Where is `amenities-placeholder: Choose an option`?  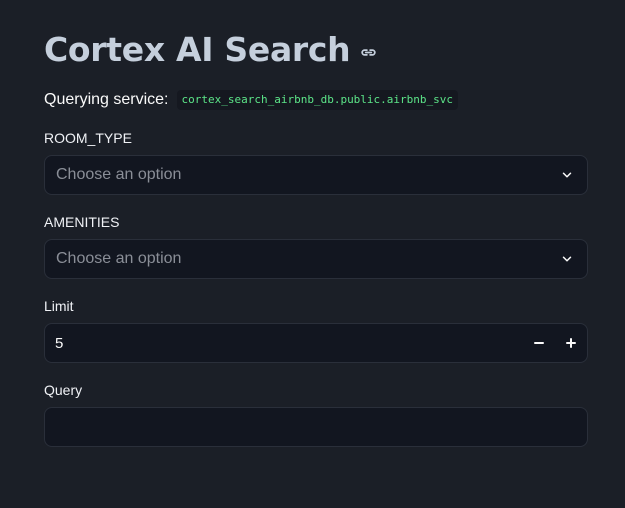 amenities-placeholder: Choose an option is located at coordinates (119, 258).